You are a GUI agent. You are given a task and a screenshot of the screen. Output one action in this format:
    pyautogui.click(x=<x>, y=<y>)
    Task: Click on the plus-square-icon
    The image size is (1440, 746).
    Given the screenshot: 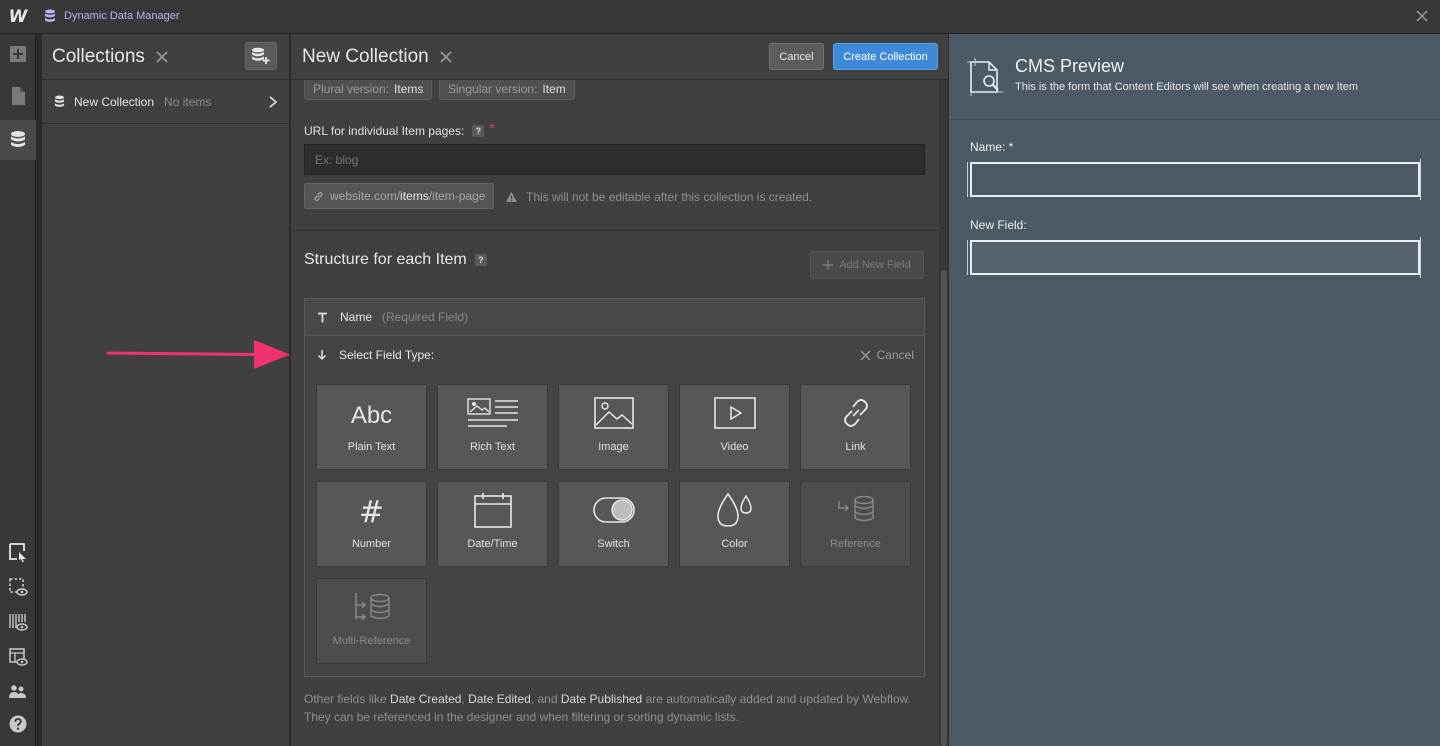 What is the action you would take?
    pyautogui.click(x=18, y=54)
    